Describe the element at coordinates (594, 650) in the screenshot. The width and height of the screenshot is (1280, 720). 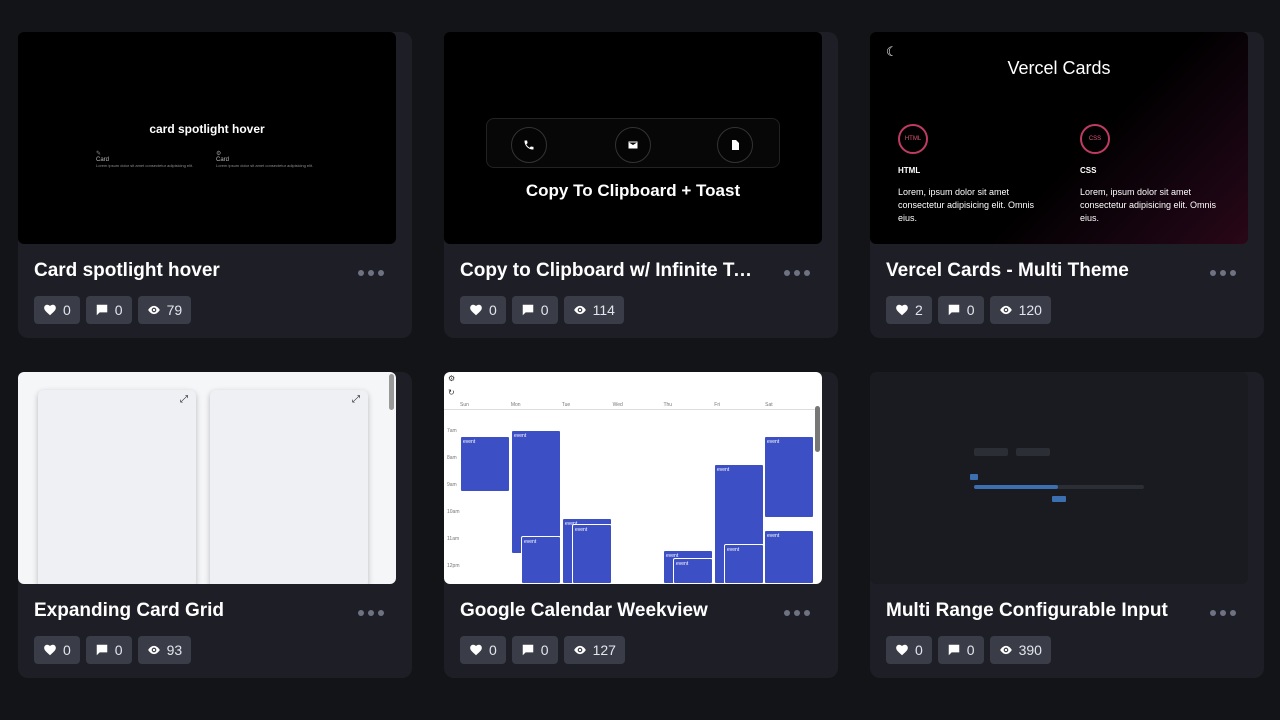
I see `views-button: 127` at that location.